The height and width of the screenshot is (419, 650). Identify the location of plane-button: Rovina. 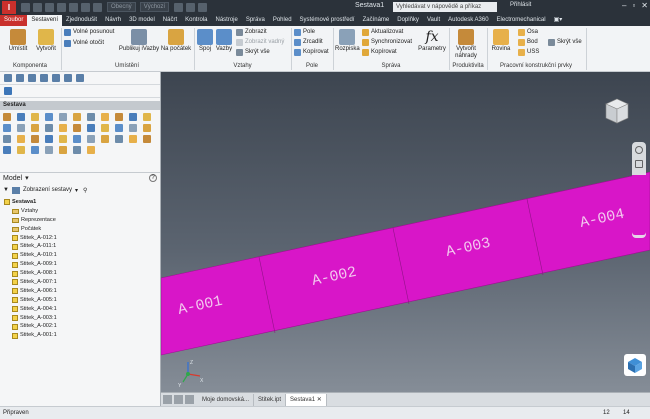
(501, 41).